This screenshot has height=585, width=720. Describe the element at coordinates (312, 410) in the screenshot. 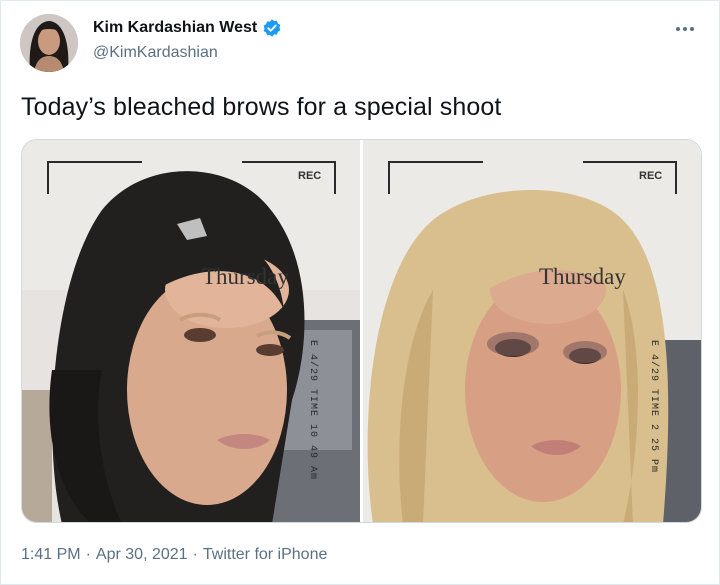

I see `timestamp-overlay: E 4/29 TIME 10 49 Am` at that location.